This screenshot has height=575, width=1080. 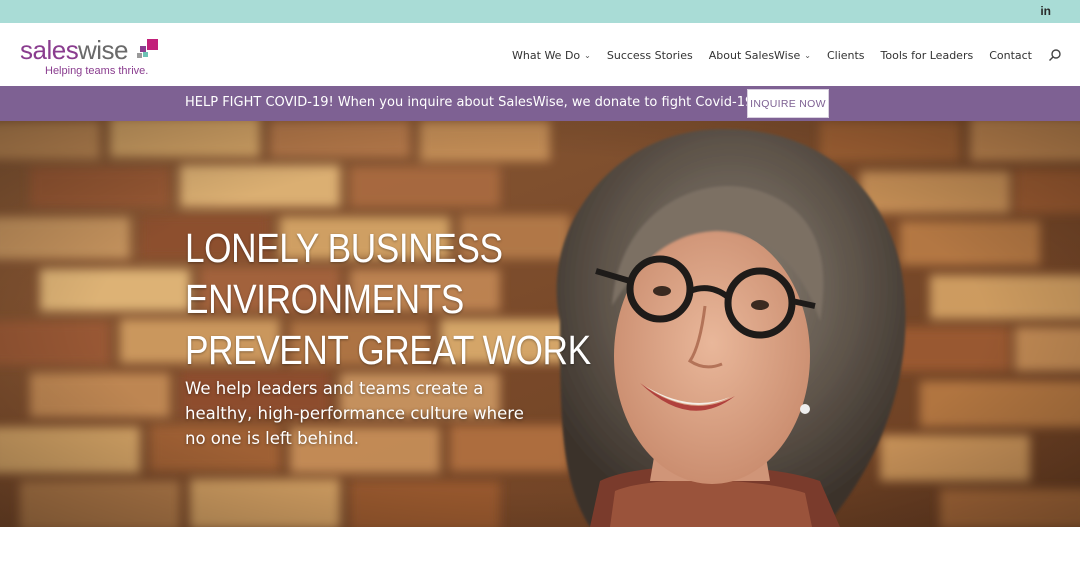 What do you see at coordinates (1045, 11) in the screenshot?
I see `linkedin-icon: in` at bounding box center [1045, 11].